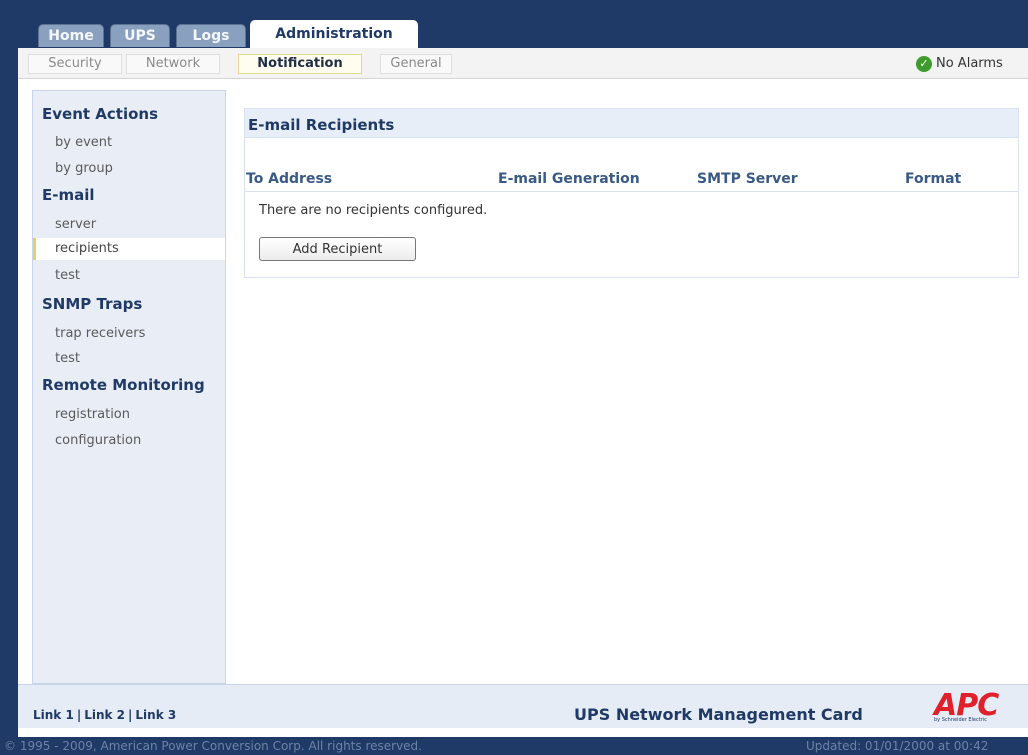 This screenshot has height=755, width=1028. I want to click on sidebar-item-trap-receivers: trap receivers, so click(129, 334).